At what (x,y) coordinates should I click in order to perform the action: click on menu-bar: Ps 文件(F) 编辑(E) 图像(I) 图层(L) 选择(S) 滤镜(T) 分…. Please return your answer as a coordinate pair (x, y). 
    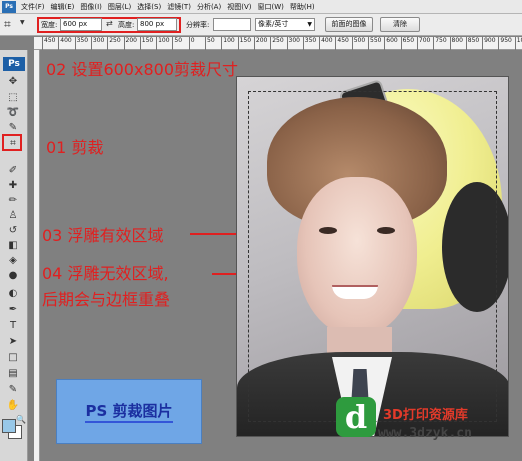
    Looking at the image, I should click on (261, 7).